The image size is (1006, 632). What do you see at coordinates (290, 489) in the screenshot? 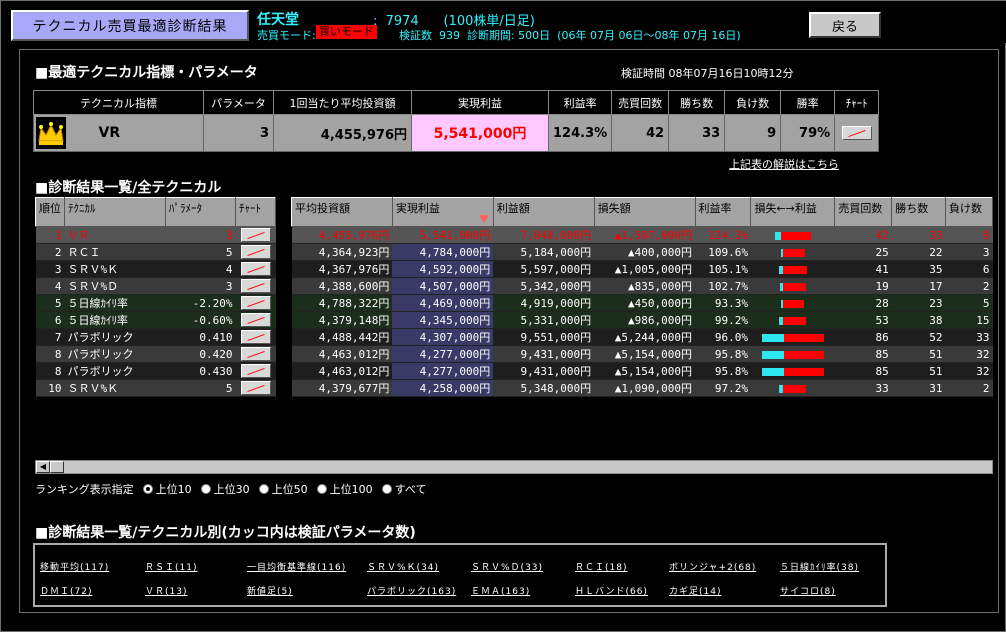
I see `radio-label: 上位50` at bounding box center [290, 489].